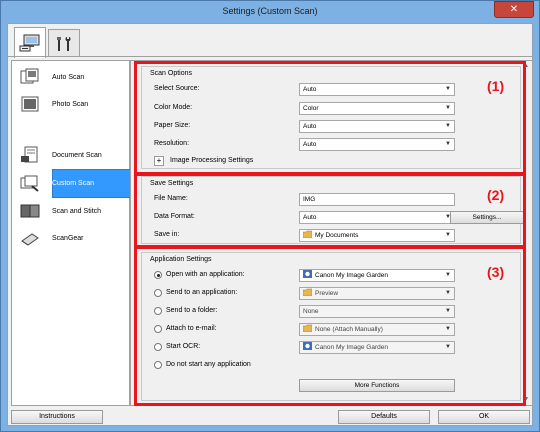  Describe the element at coordinates (514, 9) in the screenshot. I see `close-button: ✕` at that location.